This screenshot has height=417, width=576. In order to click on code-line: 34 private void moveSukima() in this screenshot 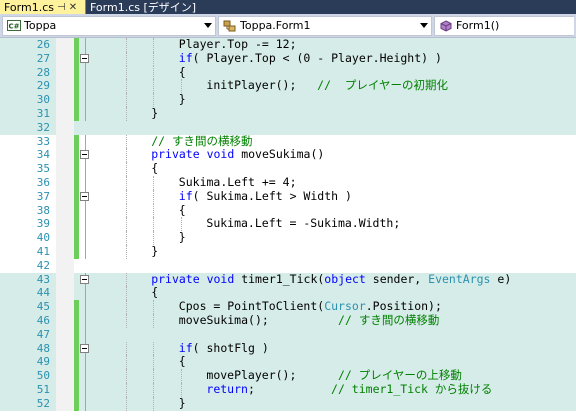, I will do `click(288, 155)`.